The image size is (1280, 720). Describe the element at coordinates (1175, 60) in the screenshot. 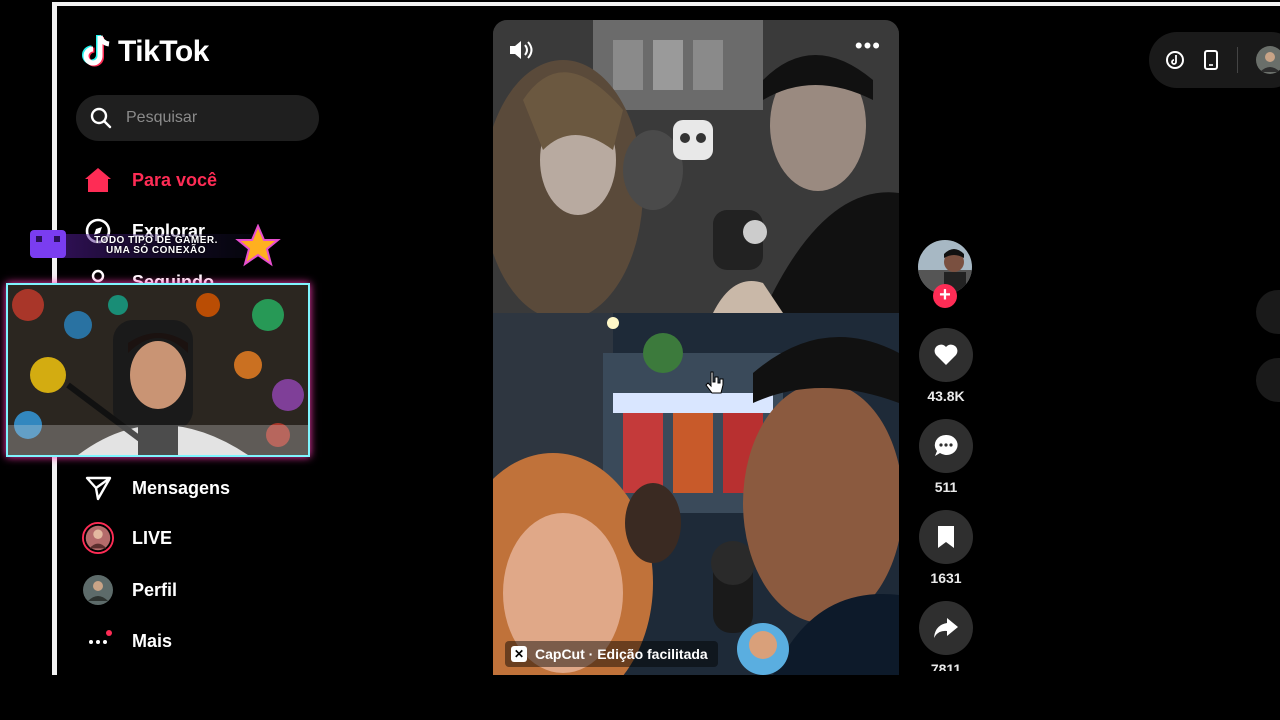

I see `coin-icon` at that location.